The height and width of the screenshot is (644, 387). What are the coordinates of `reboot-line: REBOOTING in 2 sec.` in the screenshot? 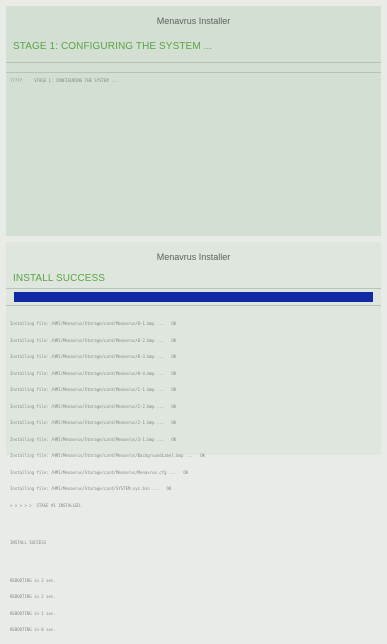 It's located at (33, 596).